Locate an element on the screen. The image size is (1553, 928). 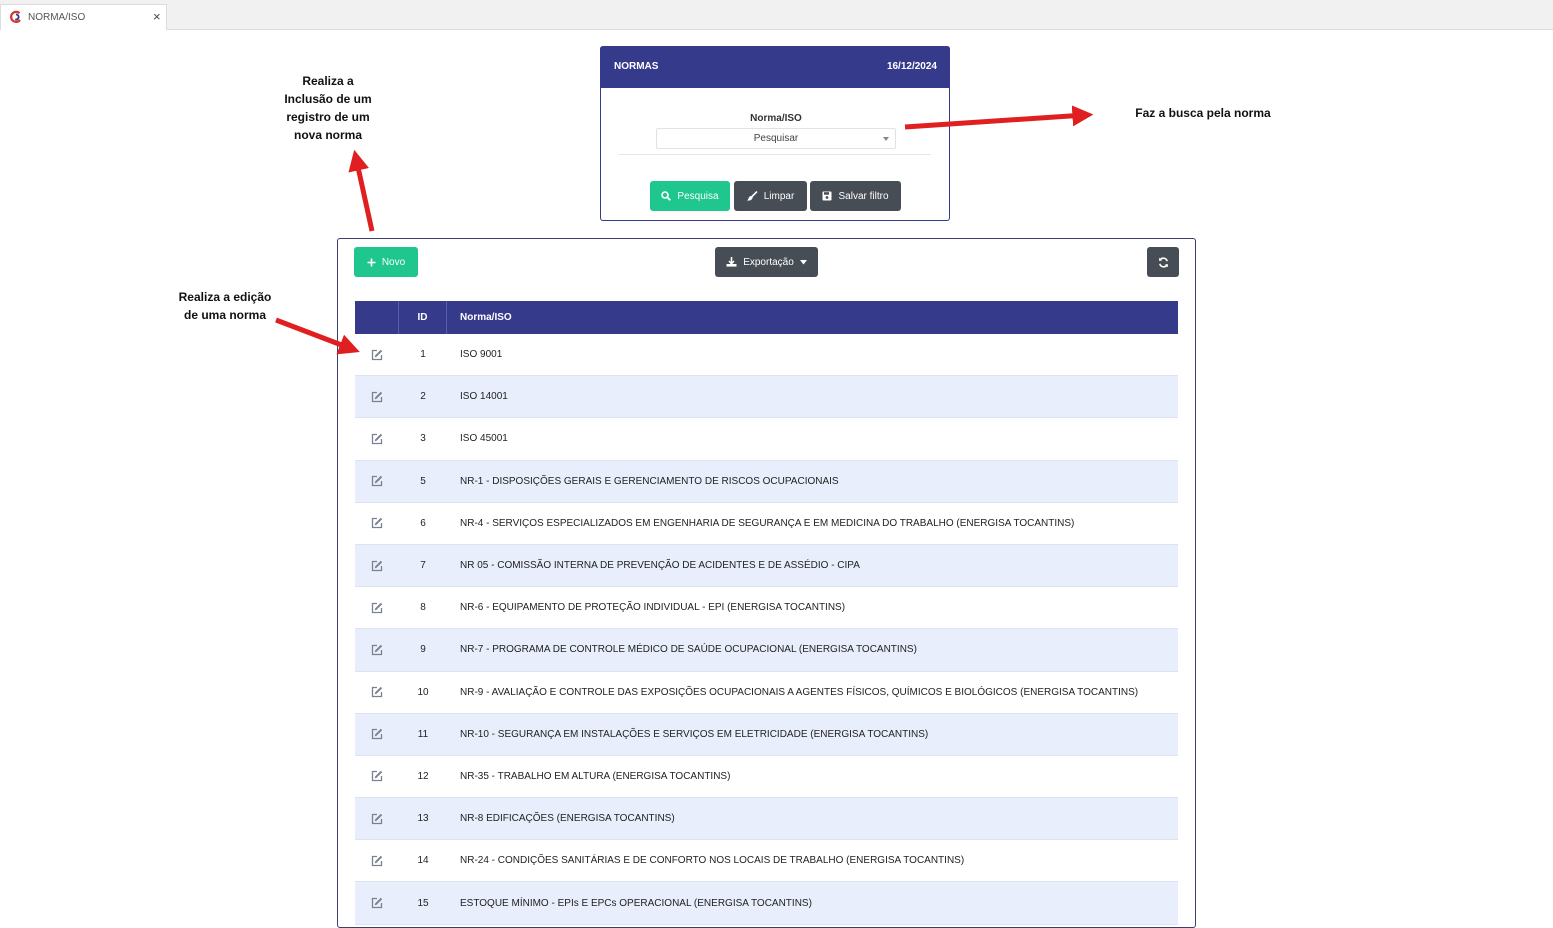
annotation-edit: Realiza a edição de uma norma is located at coordinates (225, 306).